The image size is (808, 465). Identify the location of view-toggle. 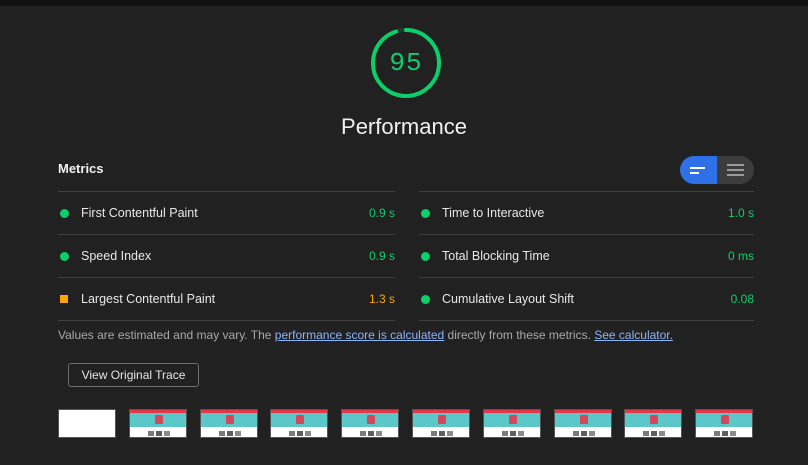
(717, 170).